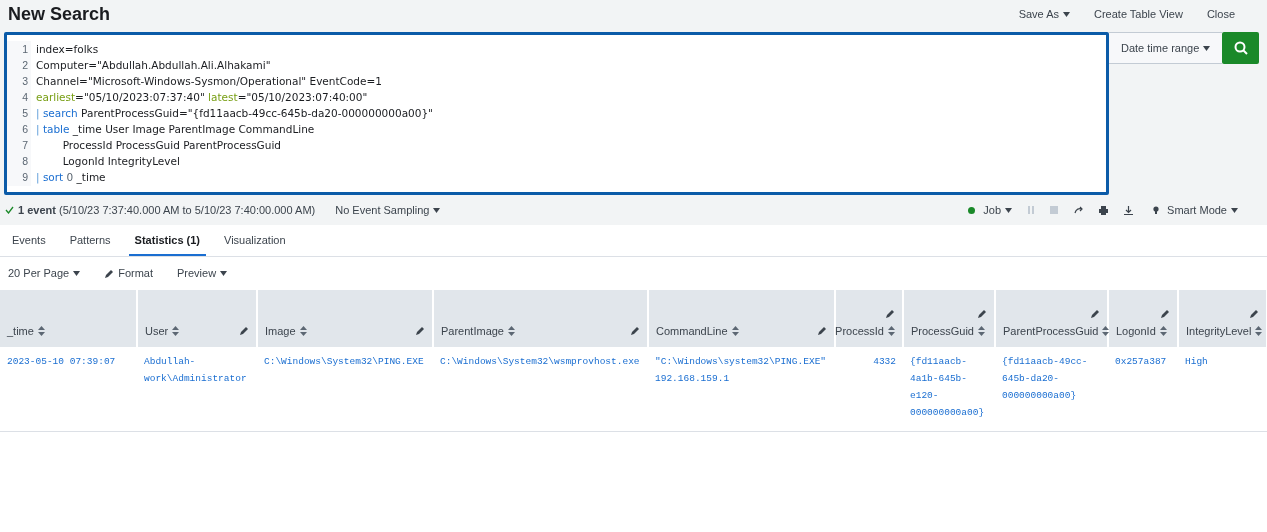 The image size is (1267, 532). Describe the element at coordinates (154, 65) in the screenshot. I see `code-line: Computer="Abdullah.Abdullah.Ali.Alhakami"` at that location.